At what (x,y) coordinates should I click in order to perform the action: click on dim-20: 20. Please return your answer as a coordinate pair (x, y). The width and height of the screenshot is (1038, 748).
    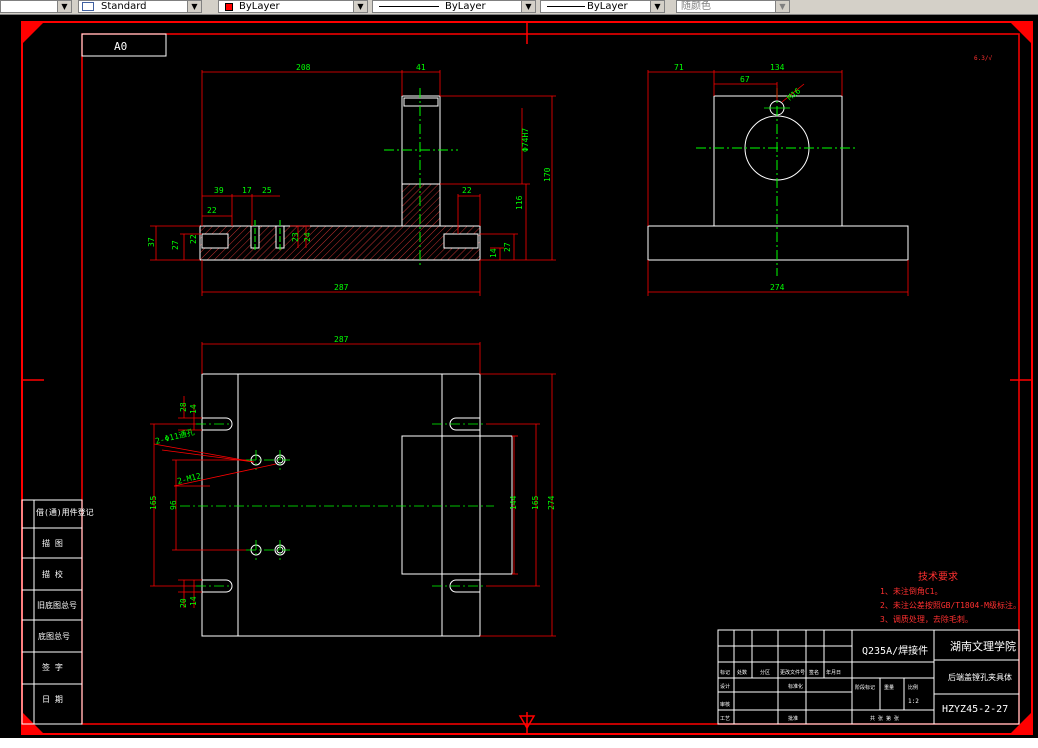
    Looking at the image, I should click on (183, 603).